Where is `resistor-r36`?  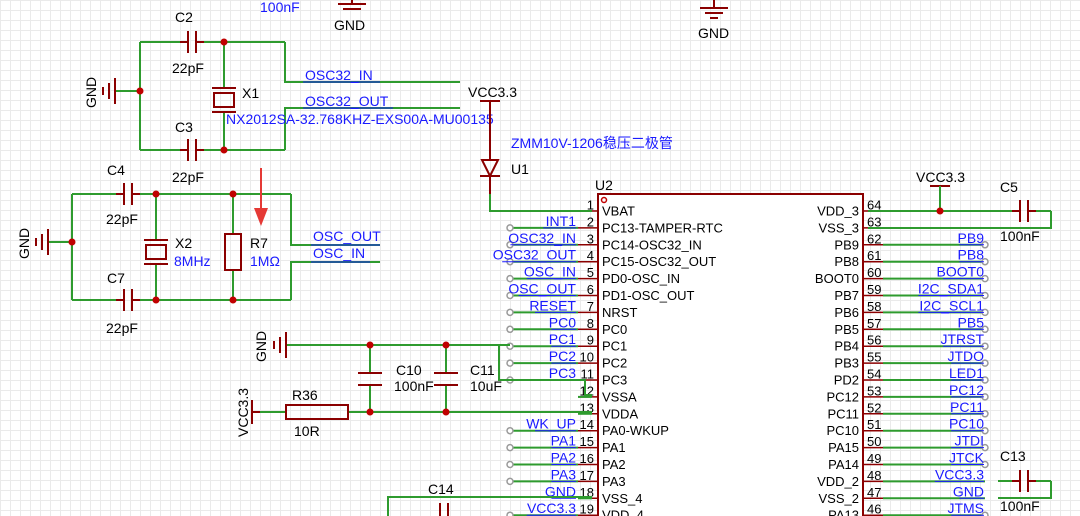
resistor-r36 is located at coordinates (317, 412).